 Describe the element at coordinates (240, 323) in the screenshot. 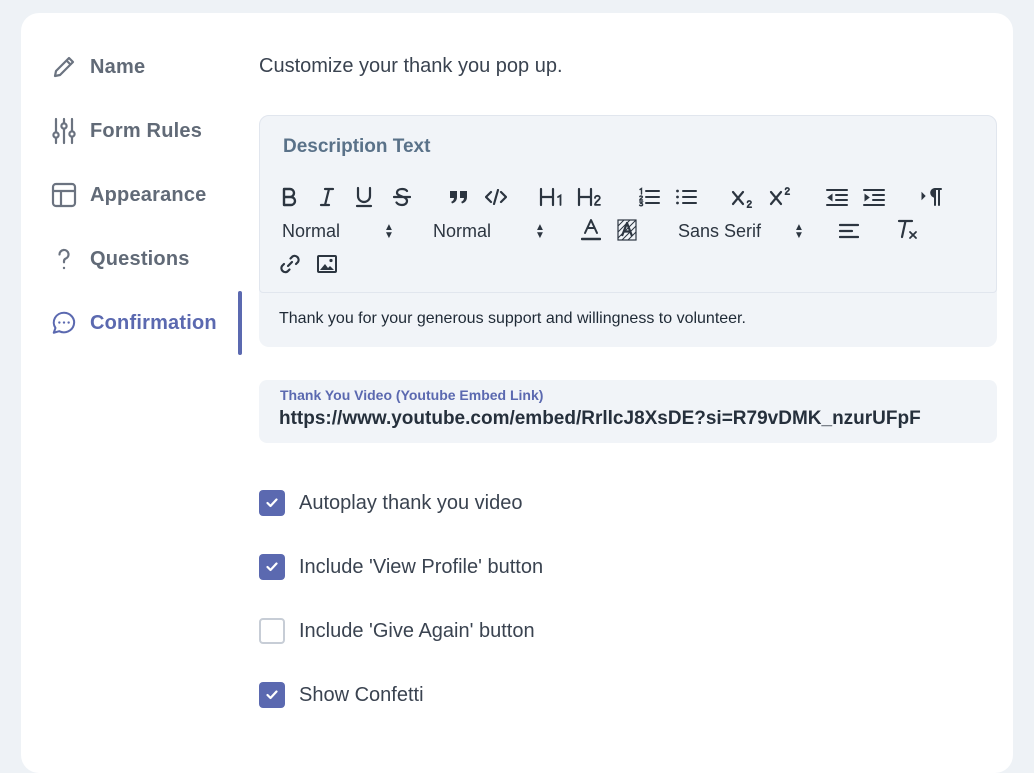

I see `active-indicator` at that location.